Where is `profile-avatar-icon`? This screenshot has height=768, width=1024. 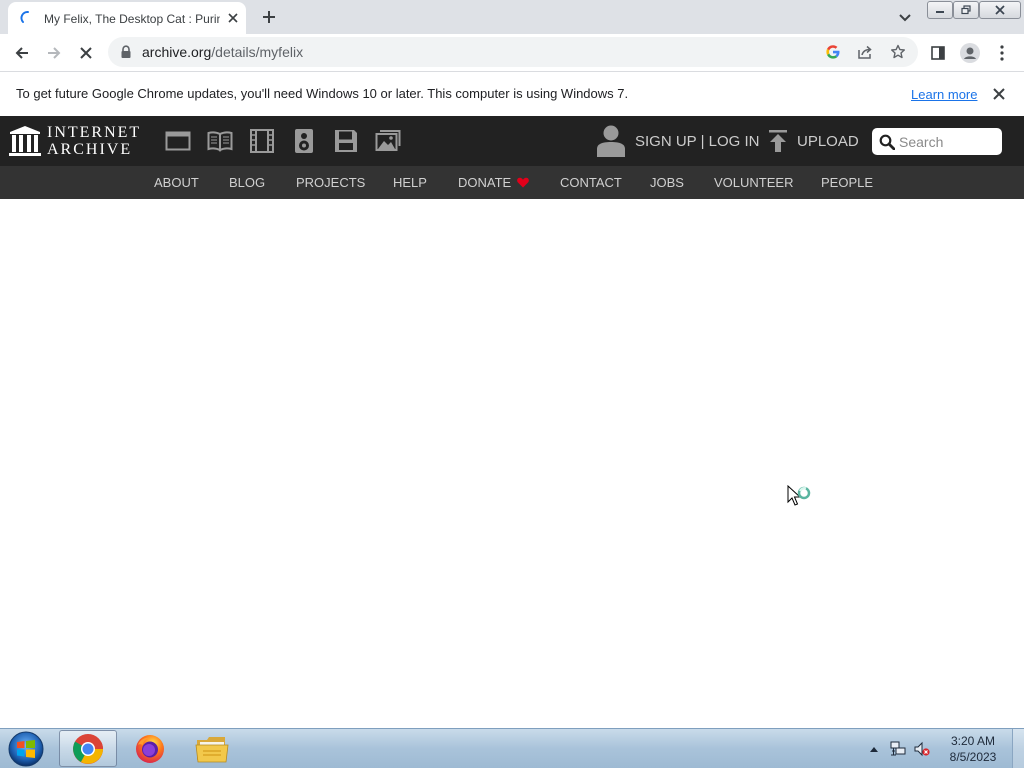
profile-avatar-icon is located at coordinates (970, 53).